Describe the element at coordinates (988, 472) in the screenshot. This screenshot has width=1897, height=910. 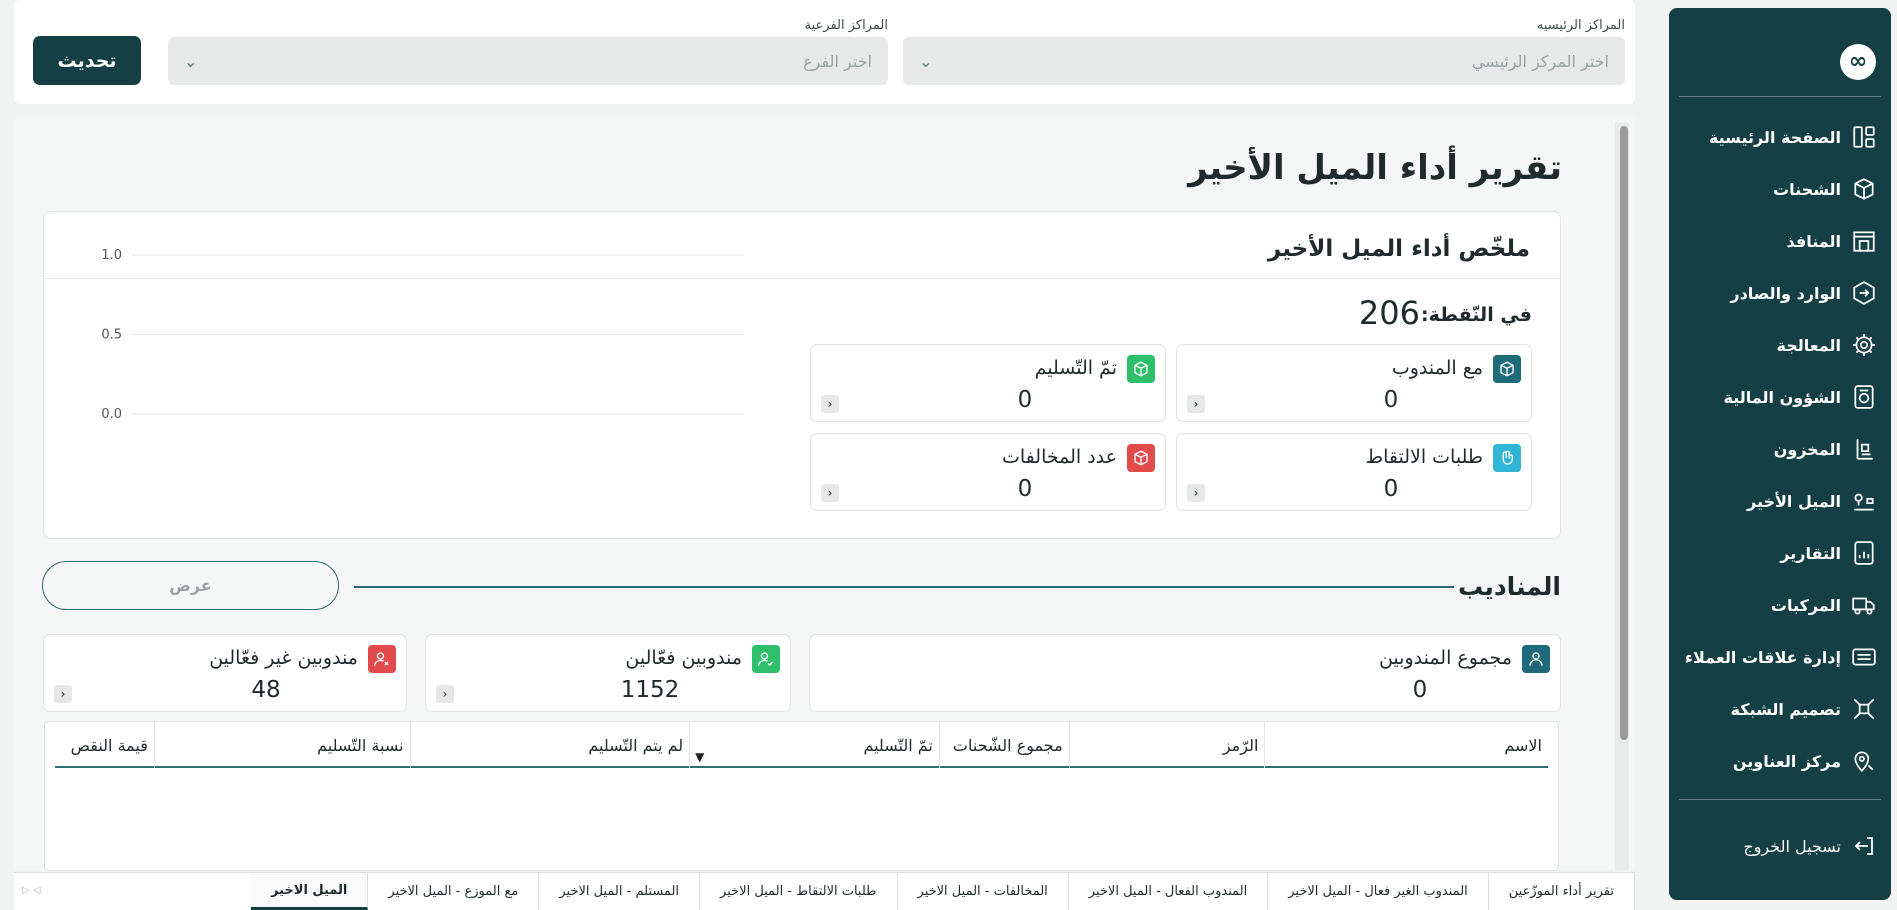
I see `stat-card-violations: عدد المخالفات 0 ‹` at that location.